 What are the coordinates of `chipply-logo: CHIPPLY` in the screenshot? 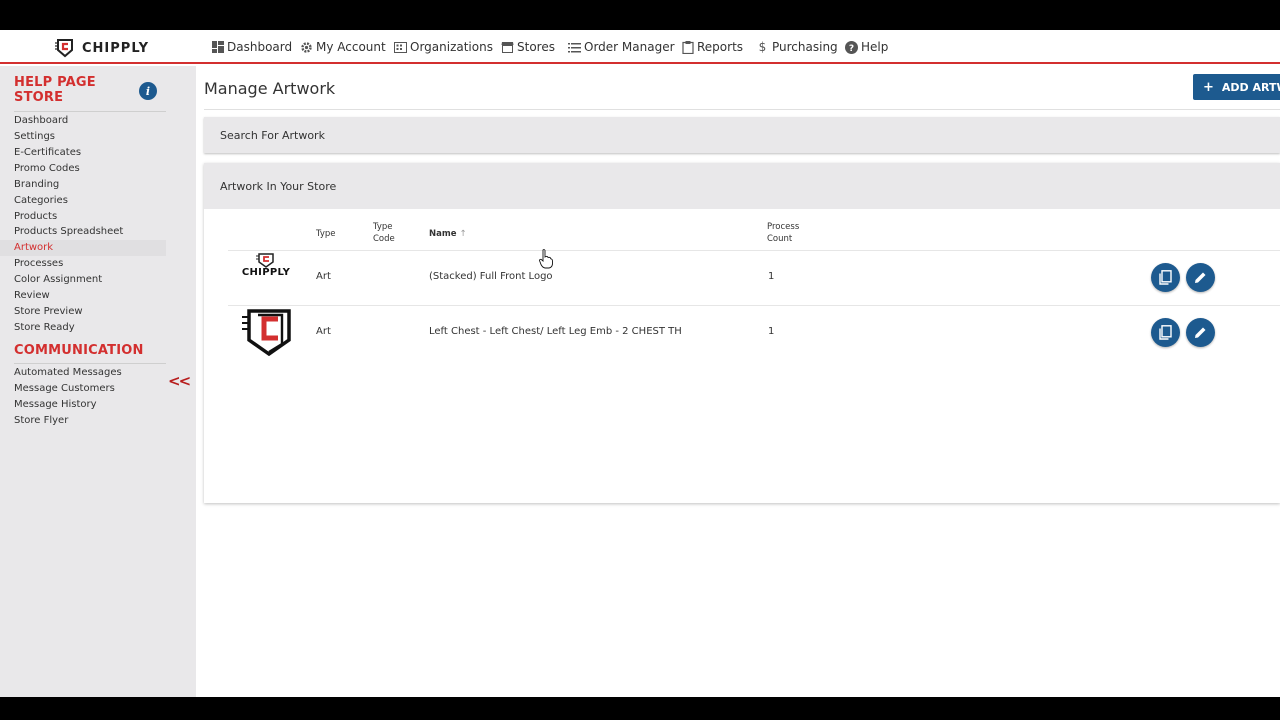 It's located at (101, 48).